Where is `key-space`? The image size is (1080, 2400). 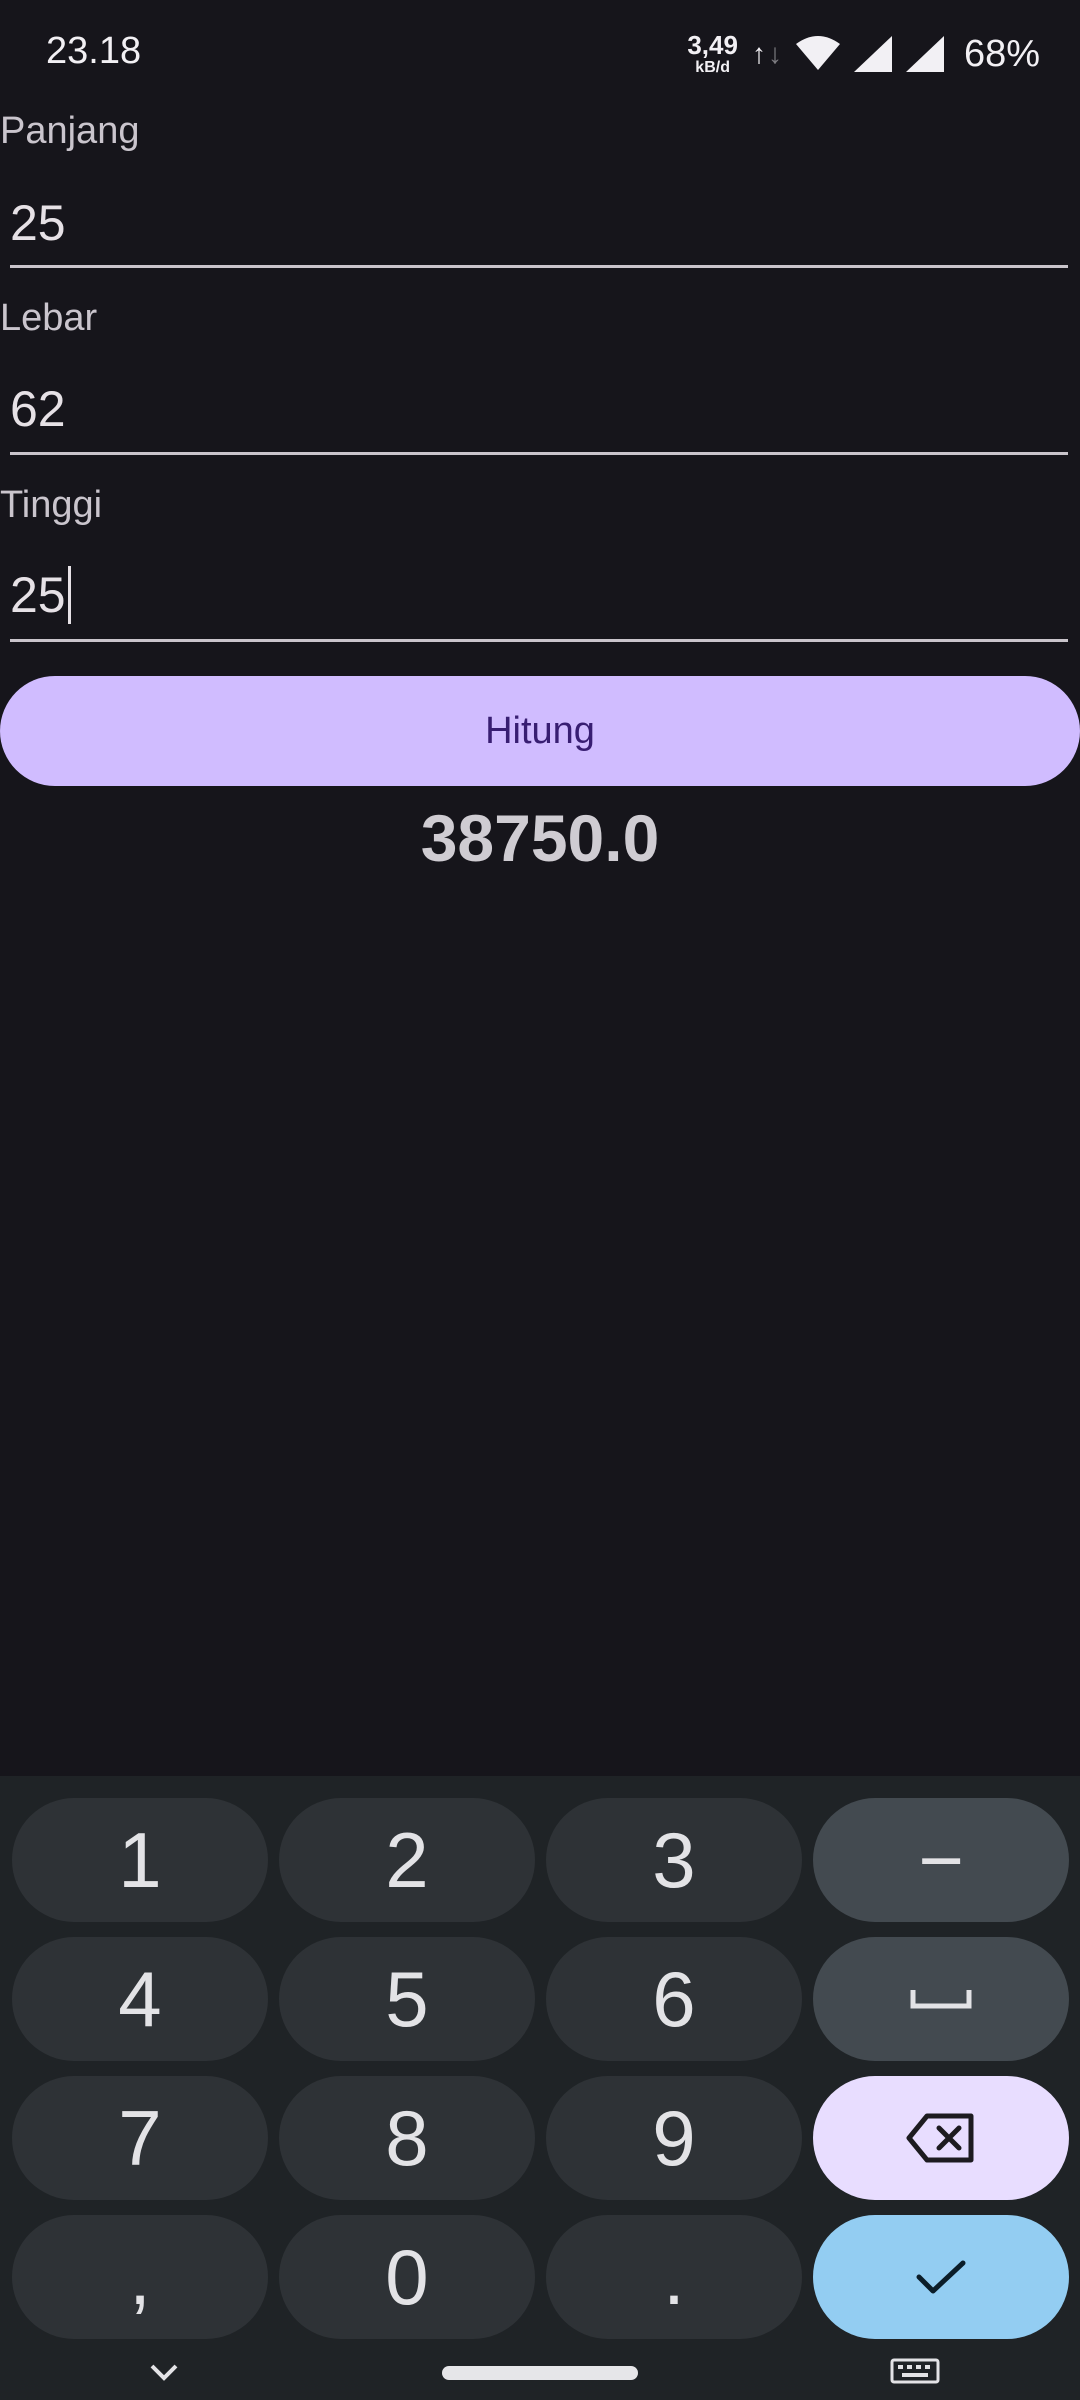
key-space is located at coordinates (941, 1999).